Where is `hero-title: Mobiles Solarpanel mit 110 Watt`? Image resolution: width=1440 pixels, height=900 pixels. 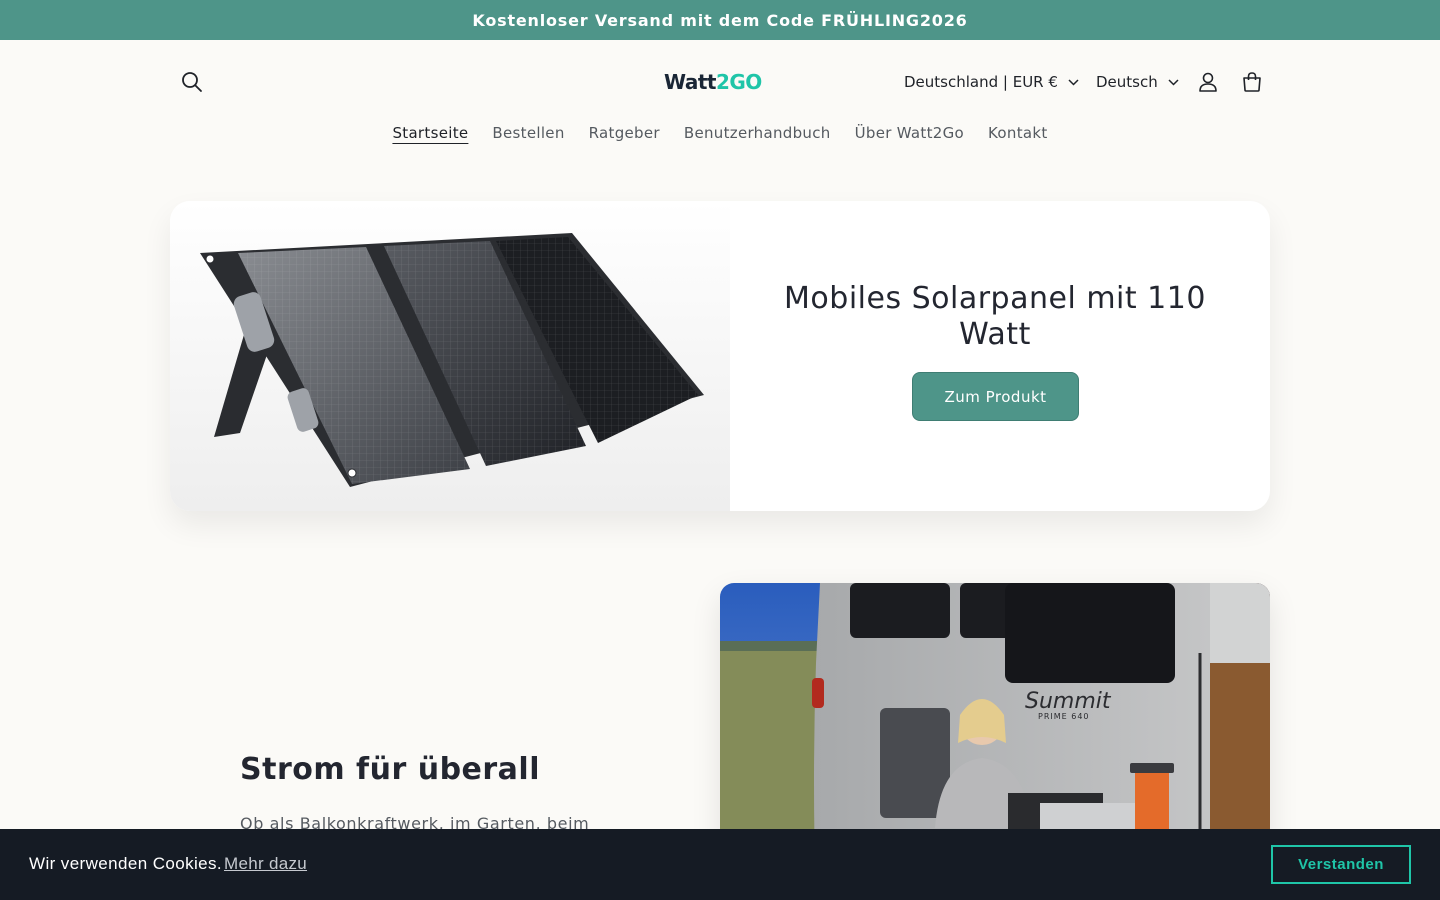
hero-title: Mobiles Solarpanel mit 110 Watt is located at coordinates (995, 316).